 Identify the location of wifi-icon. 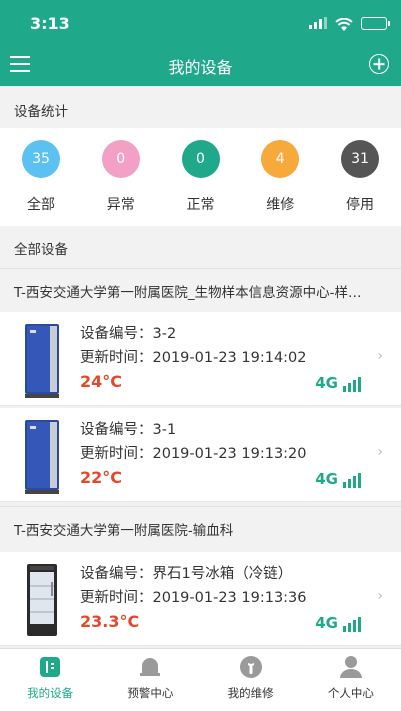
(344, 24).